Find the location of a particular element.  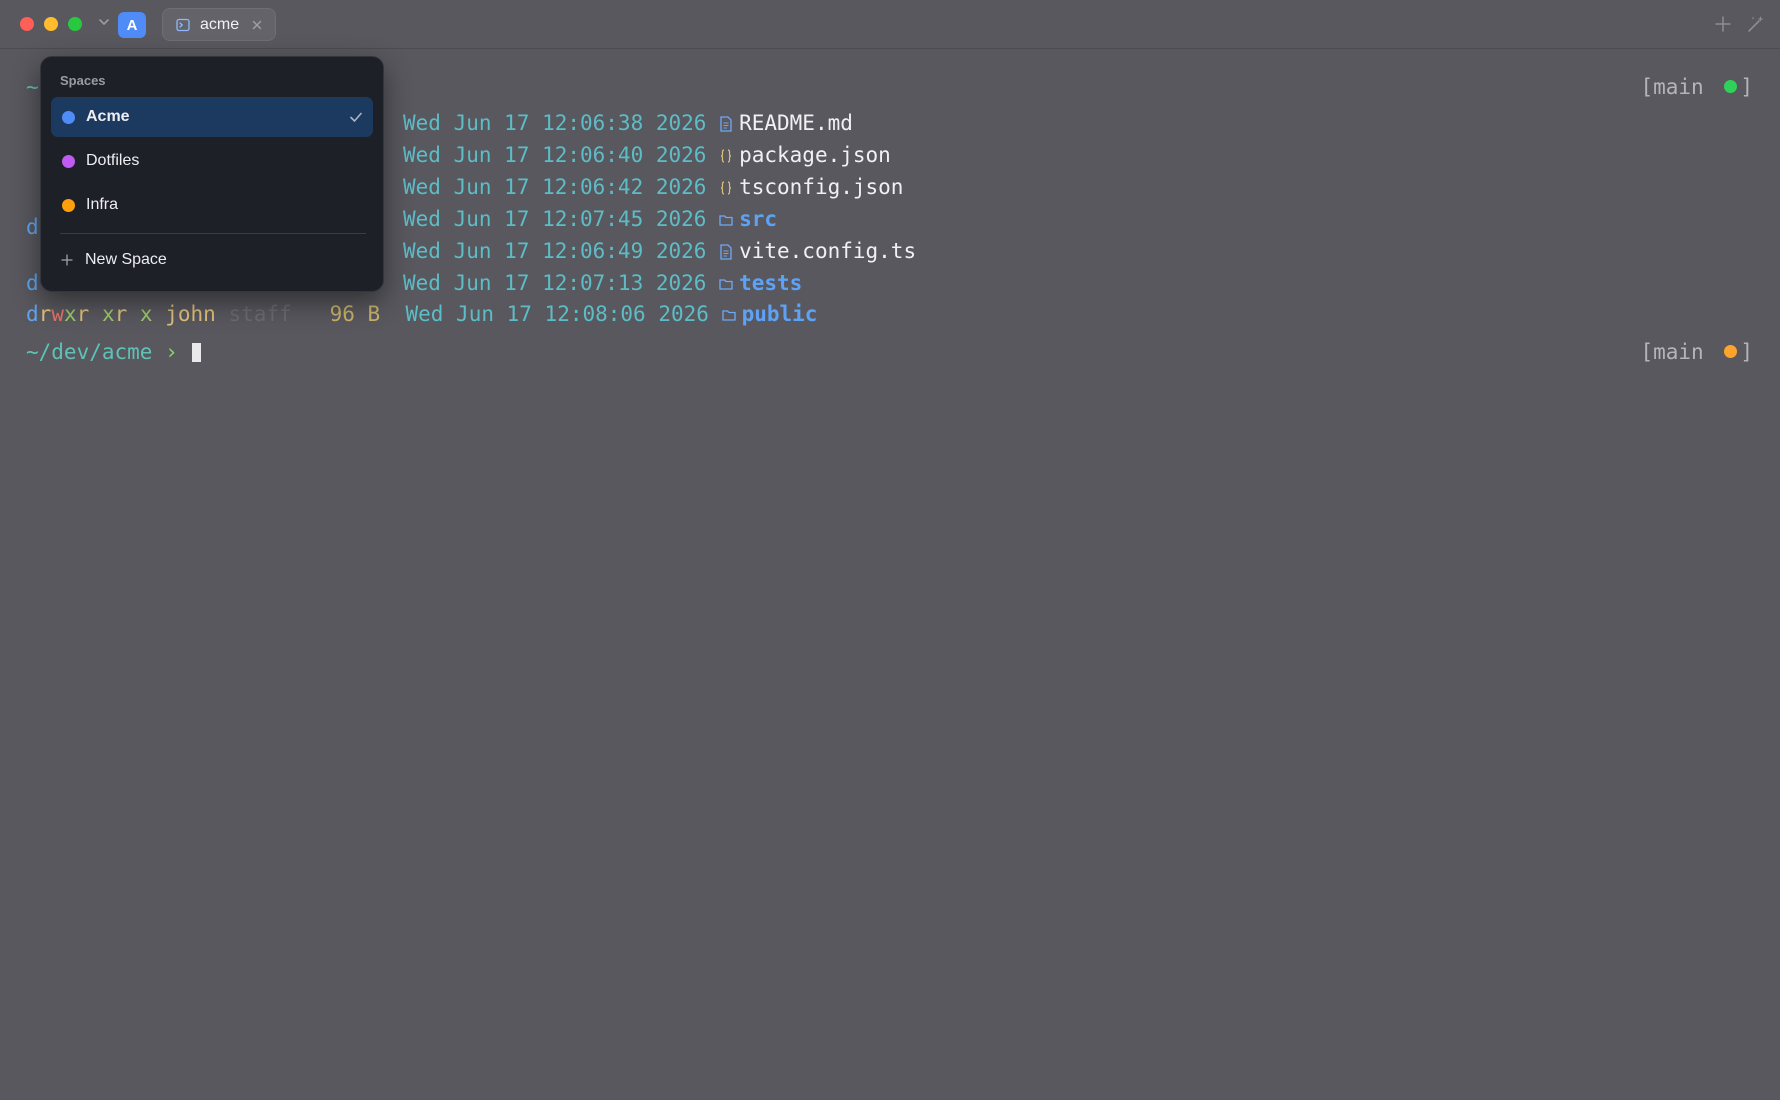

git-status-dot-clean is located at coordinates (1731, 86).